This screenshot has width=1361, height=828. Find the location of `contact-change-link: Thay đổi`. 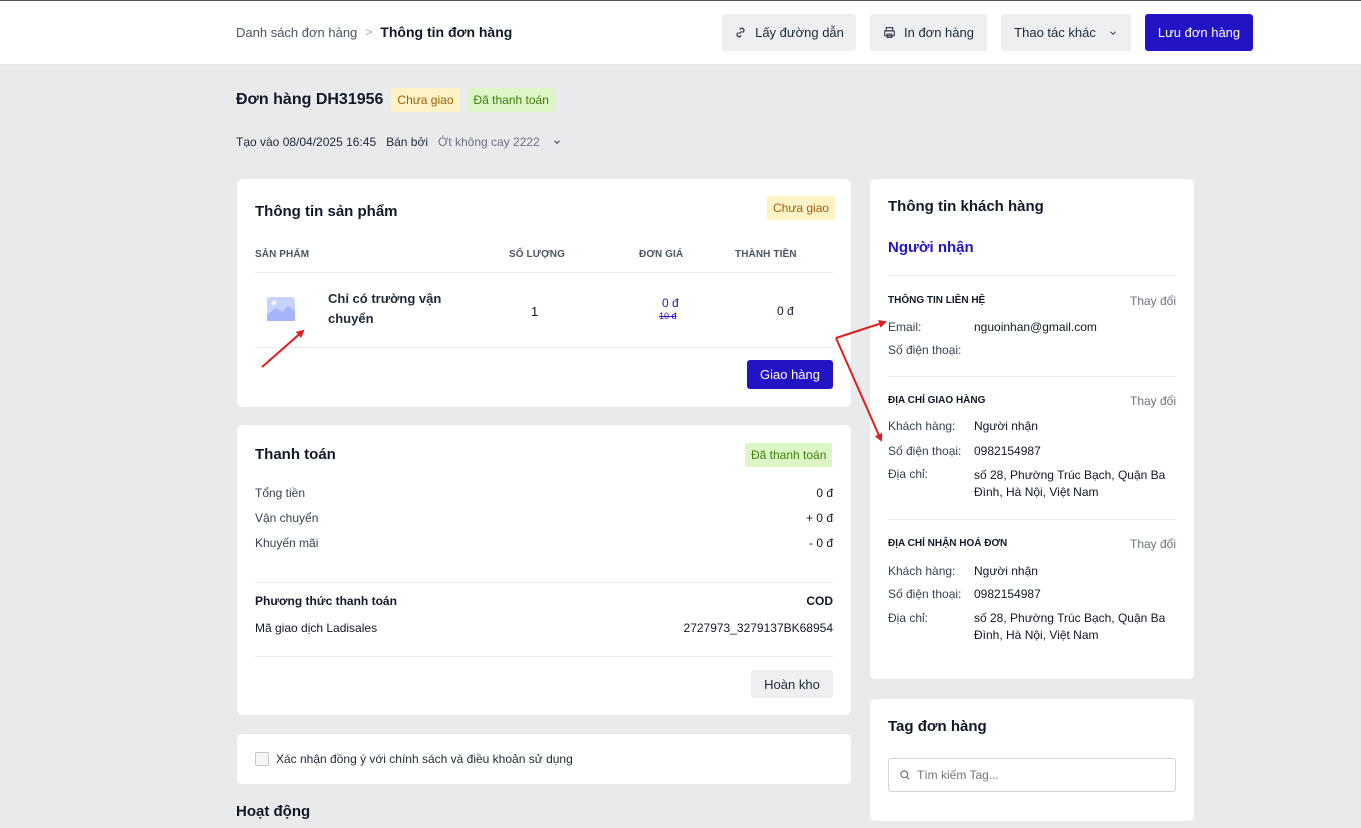

contact-change-link: Thay đổi is located at coordinates (1153, 301).